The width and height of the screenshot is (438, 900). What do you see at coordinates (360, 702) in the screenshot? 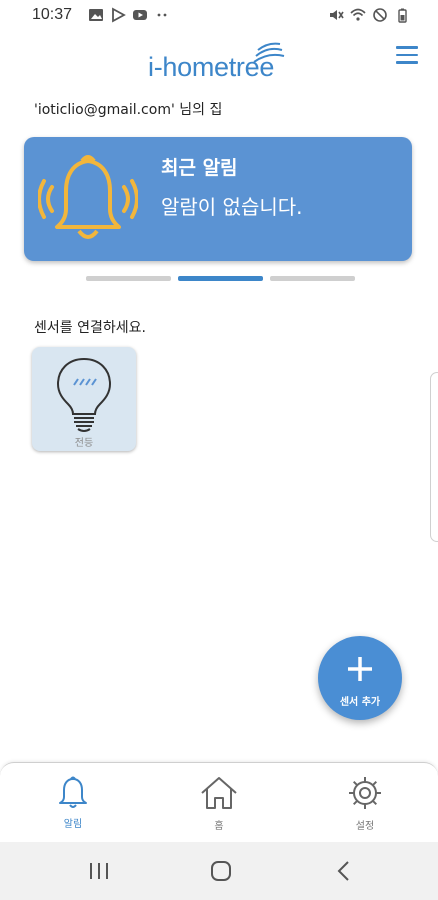
I see `add-sensor-label: 센서 추가` at bounding box center [360, 702].